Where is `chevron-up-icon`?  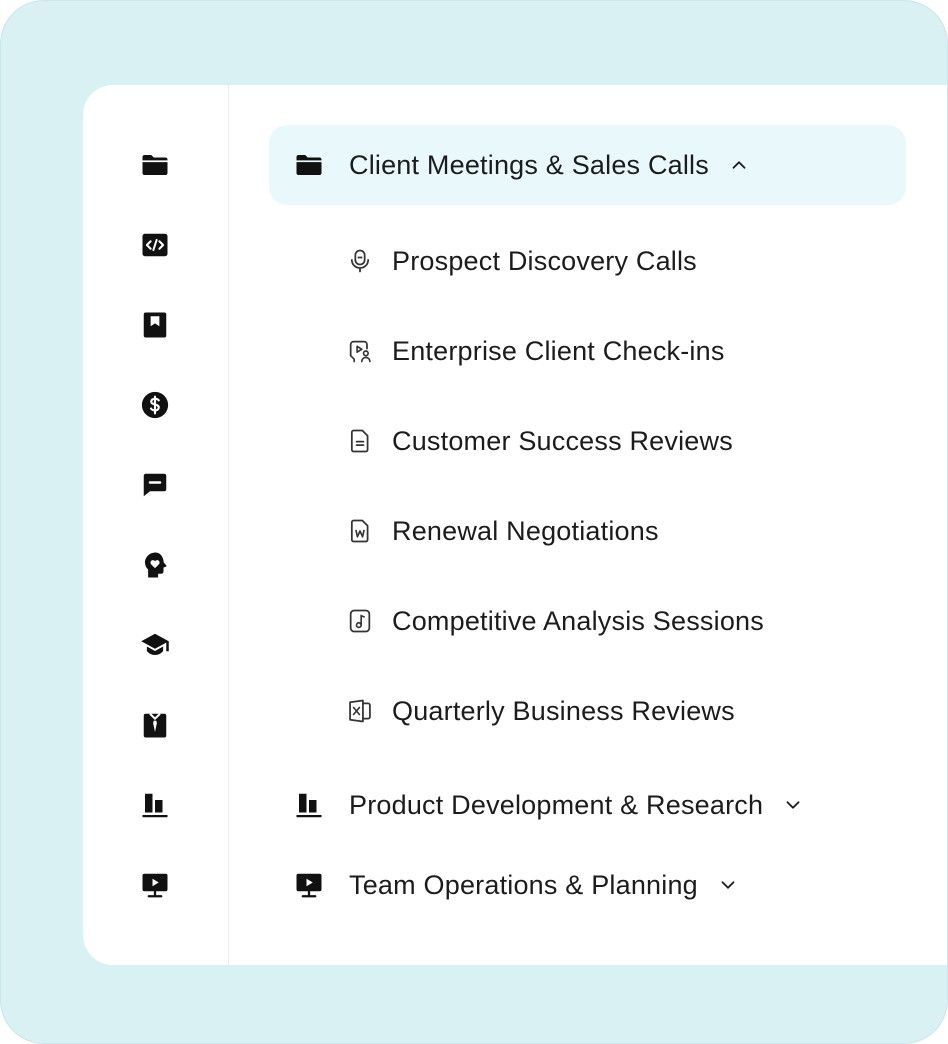 chevron-up-icon is located at coordinates (739, 165).